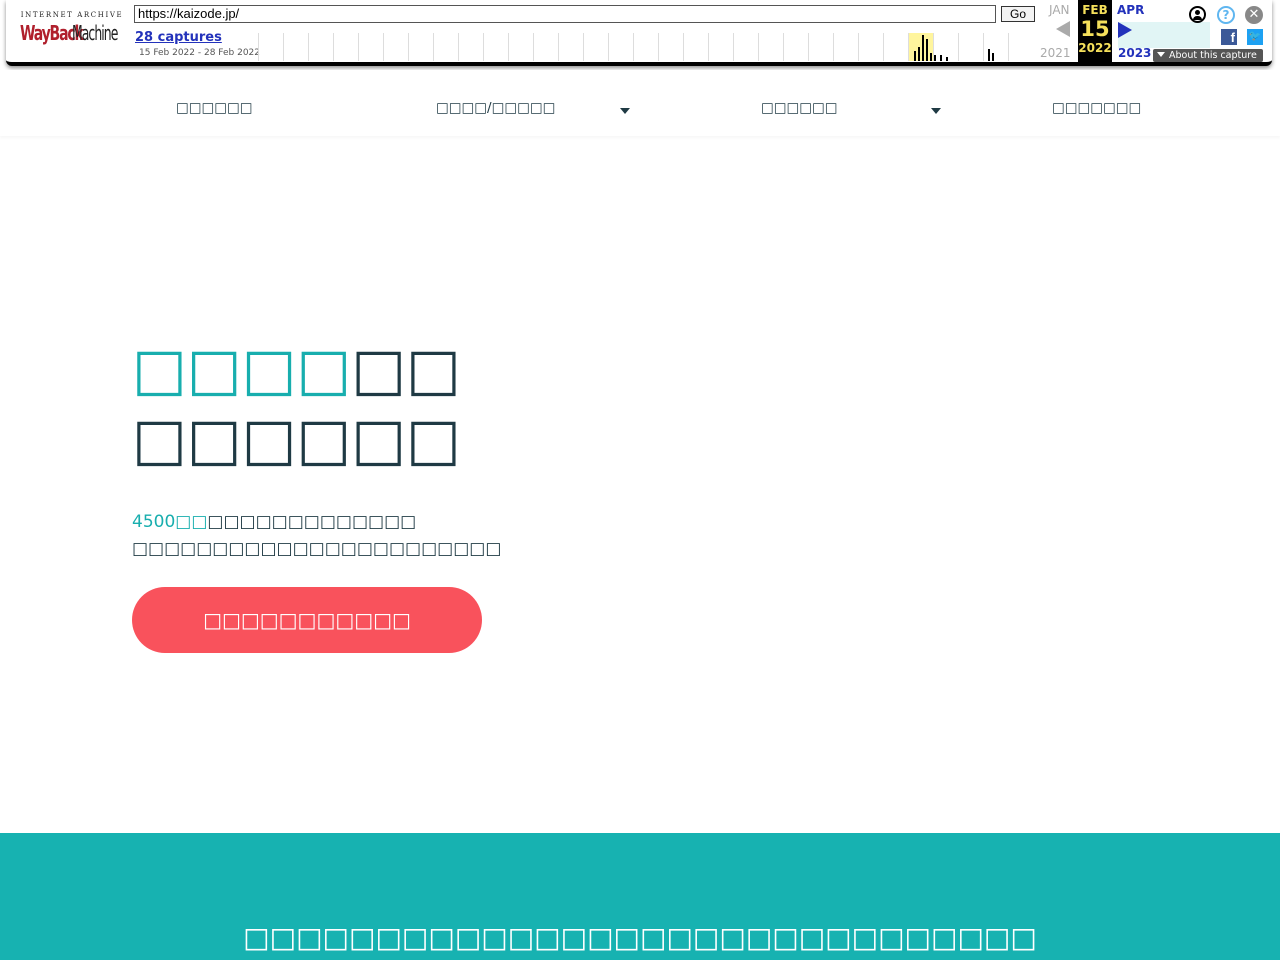  Describe the element at coordinates (1213, 55) in the screenshot. I see `about-capture-label: About this capture` at that location.